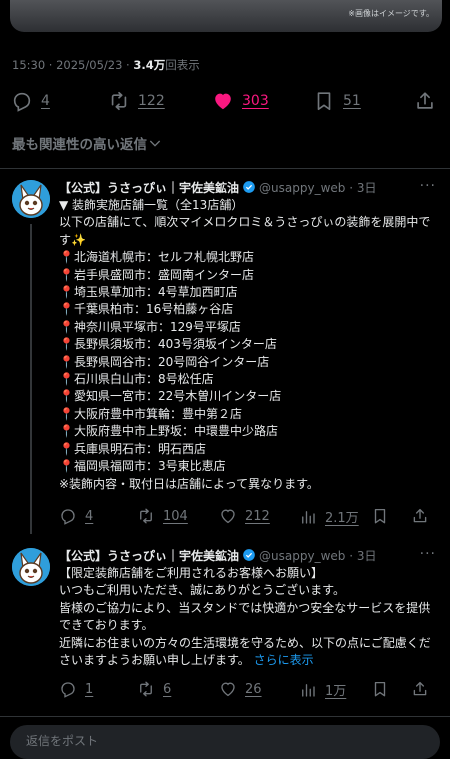 The image size is (450, 759). Describe the element at coordinates (155, 143) in the screenshot. I see `chevron-down-icon` at that location.